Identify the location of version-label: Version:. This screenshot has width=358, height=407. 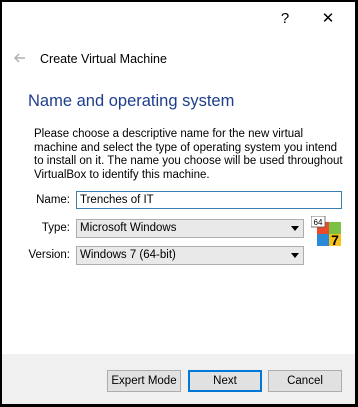
(49, 255).